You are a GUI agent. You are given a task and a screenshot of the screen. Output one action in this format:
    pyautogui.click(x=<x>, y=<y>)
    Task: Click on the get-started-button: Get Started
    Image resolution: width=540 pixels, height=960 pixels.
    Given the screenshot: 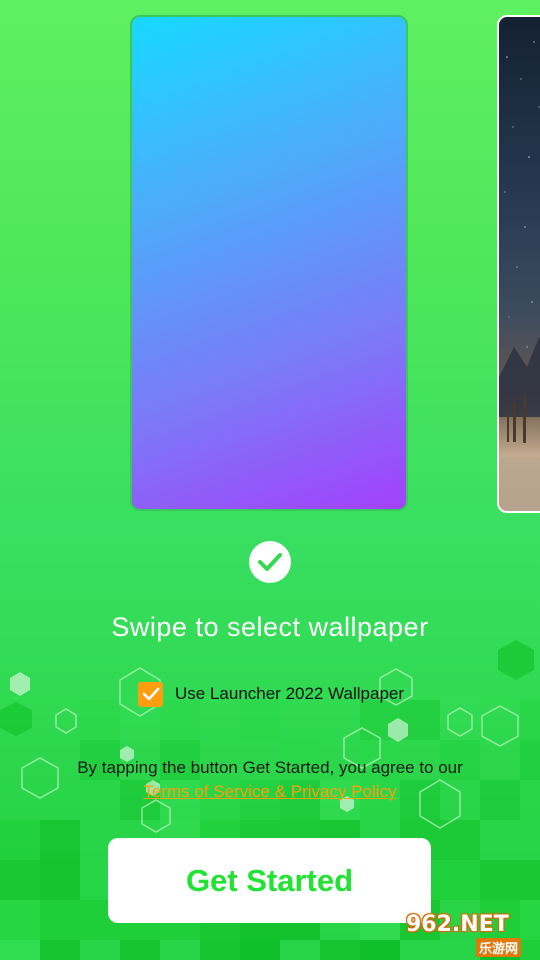 What is the action you would take?
    pyautogui.click(x=269, y=880)
    